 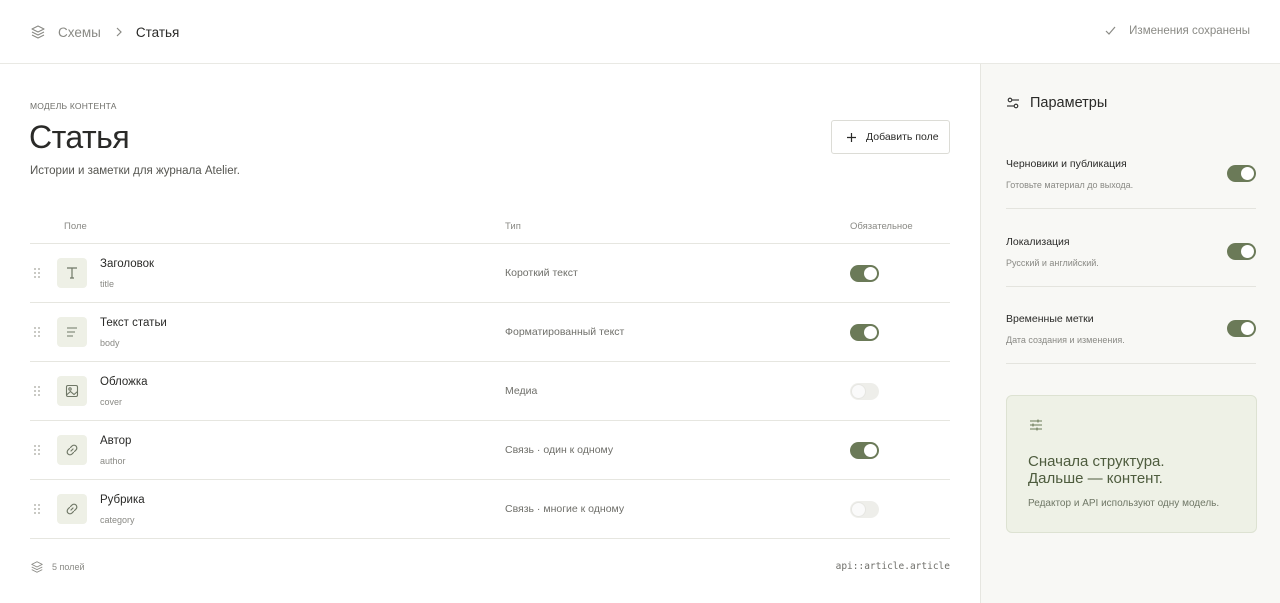 What do you see at coordinates (122, 500) in the screenshot?
I see `field-name: Рубрика` at bounding box center [122, 500].